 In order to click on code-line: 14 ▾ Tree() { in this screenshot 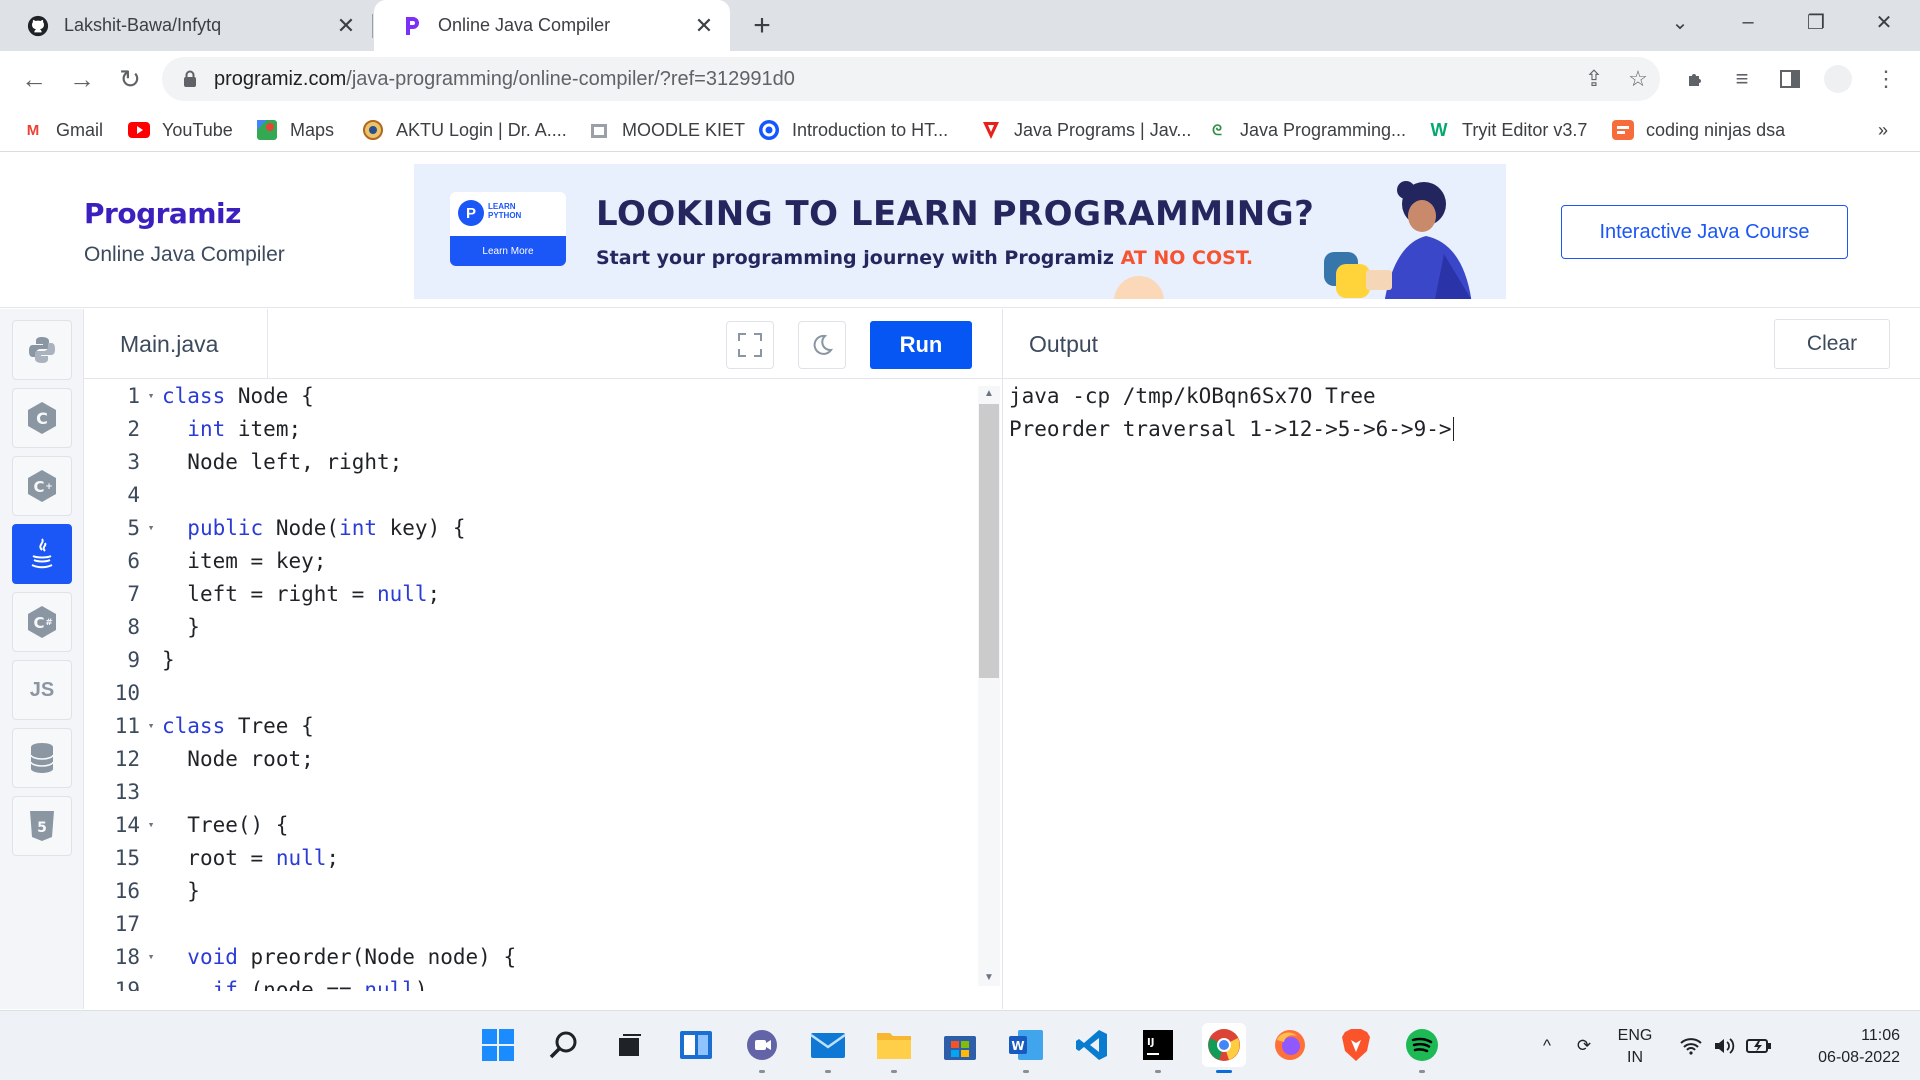, I will do `click(534, 824)`.